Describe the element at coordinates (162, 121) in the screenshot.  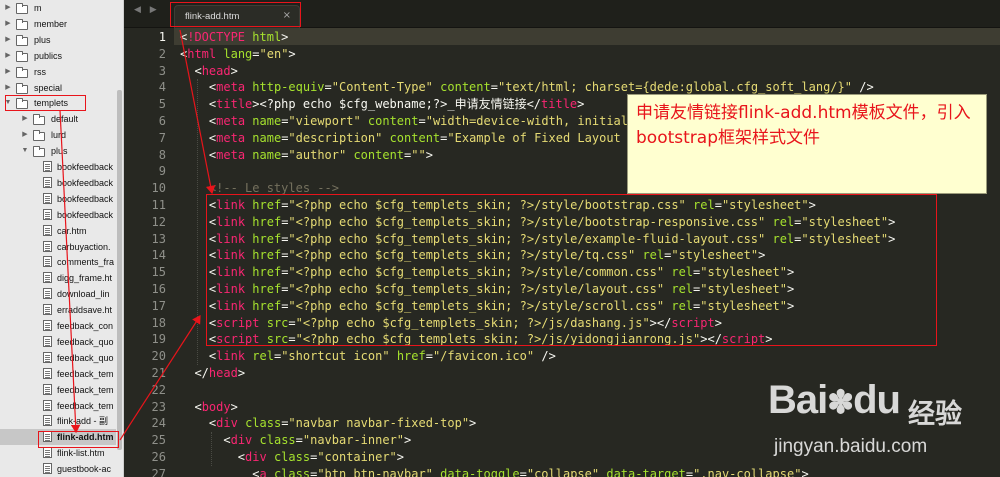
I see `line-number: 6` at that location.